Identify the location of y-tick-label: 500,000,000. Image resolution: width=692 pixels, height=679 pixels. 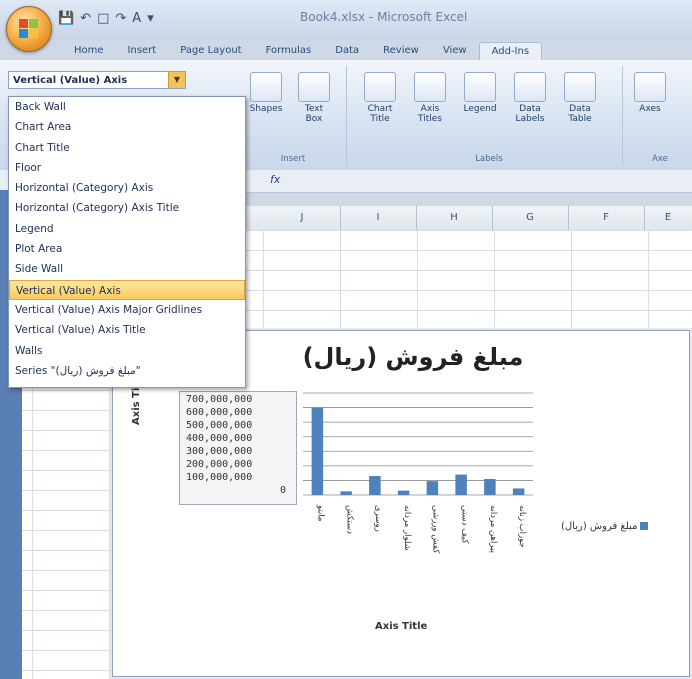
(219, 425).